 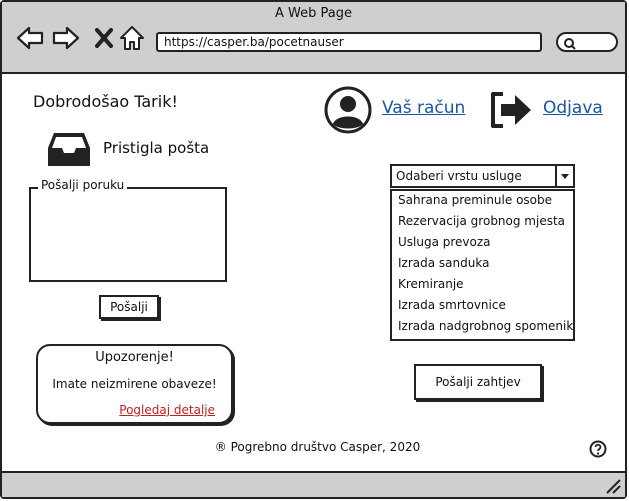 I want to click on dropdown-toggle, so click(x=564, y=176).